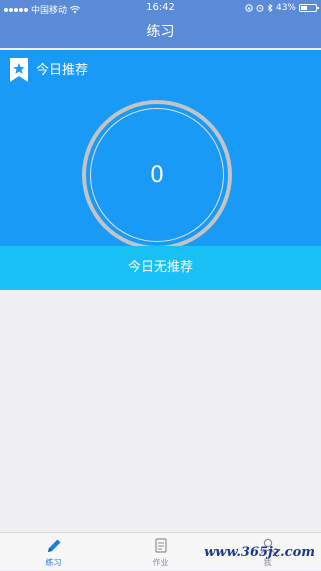 The image size is (321, 571). Describe the element at coordinates (160, 268) in the screenshot. I see `no-recommendation-button: 今日无推荐` at that location.